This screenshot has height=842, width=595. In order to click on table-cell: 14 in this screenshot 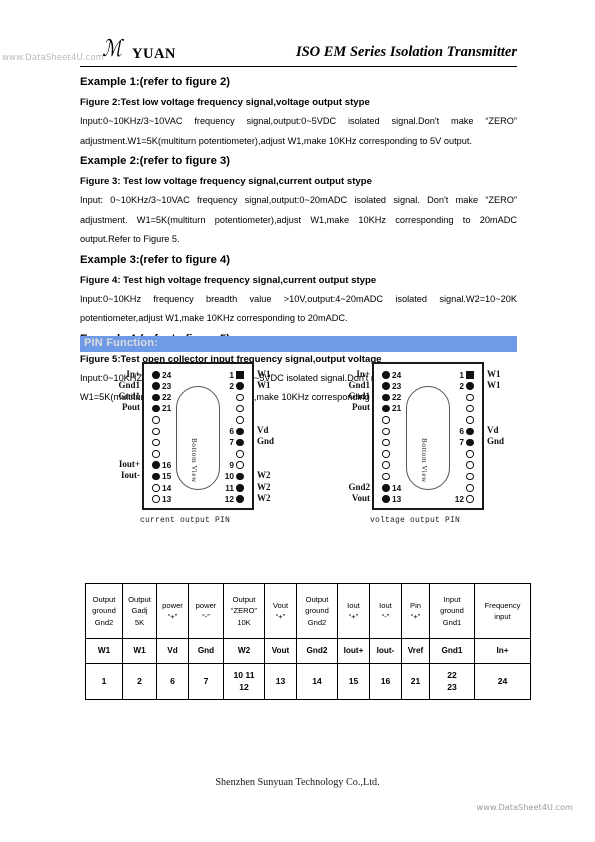, I will do `click(317, 681)`.